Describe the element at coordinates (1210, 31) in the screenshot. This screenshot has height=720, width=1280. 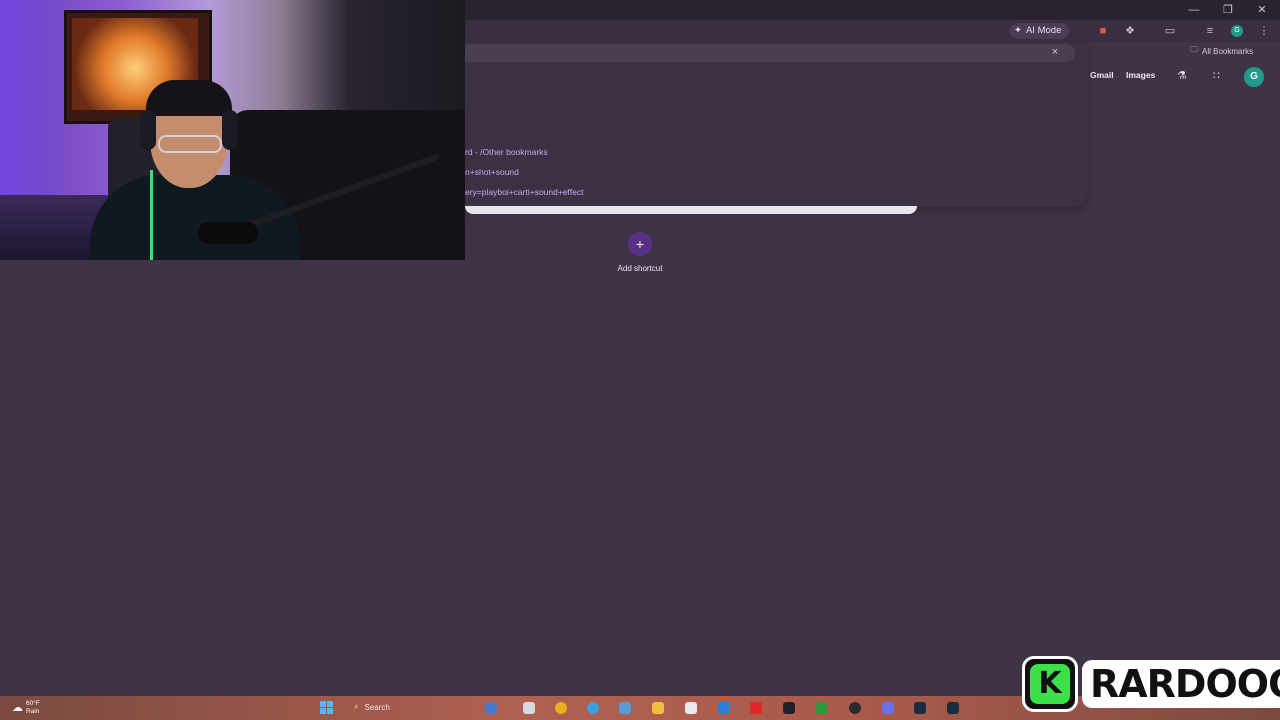
I see `reading-list-icon: ≡` at that location.